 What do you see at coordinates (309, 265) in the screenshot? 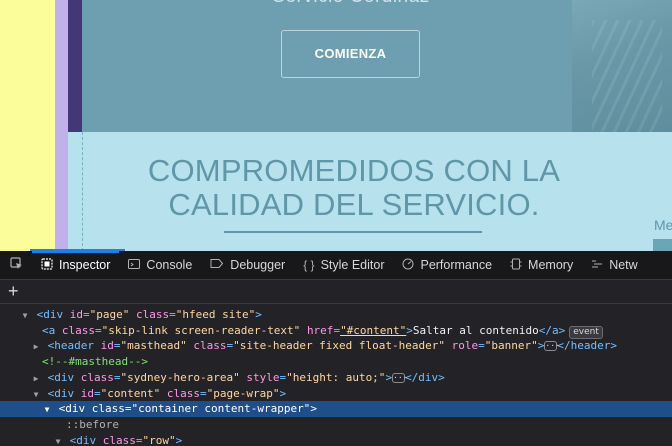
I see `style-editor-icon: { }` at bounding box center [309, 265].